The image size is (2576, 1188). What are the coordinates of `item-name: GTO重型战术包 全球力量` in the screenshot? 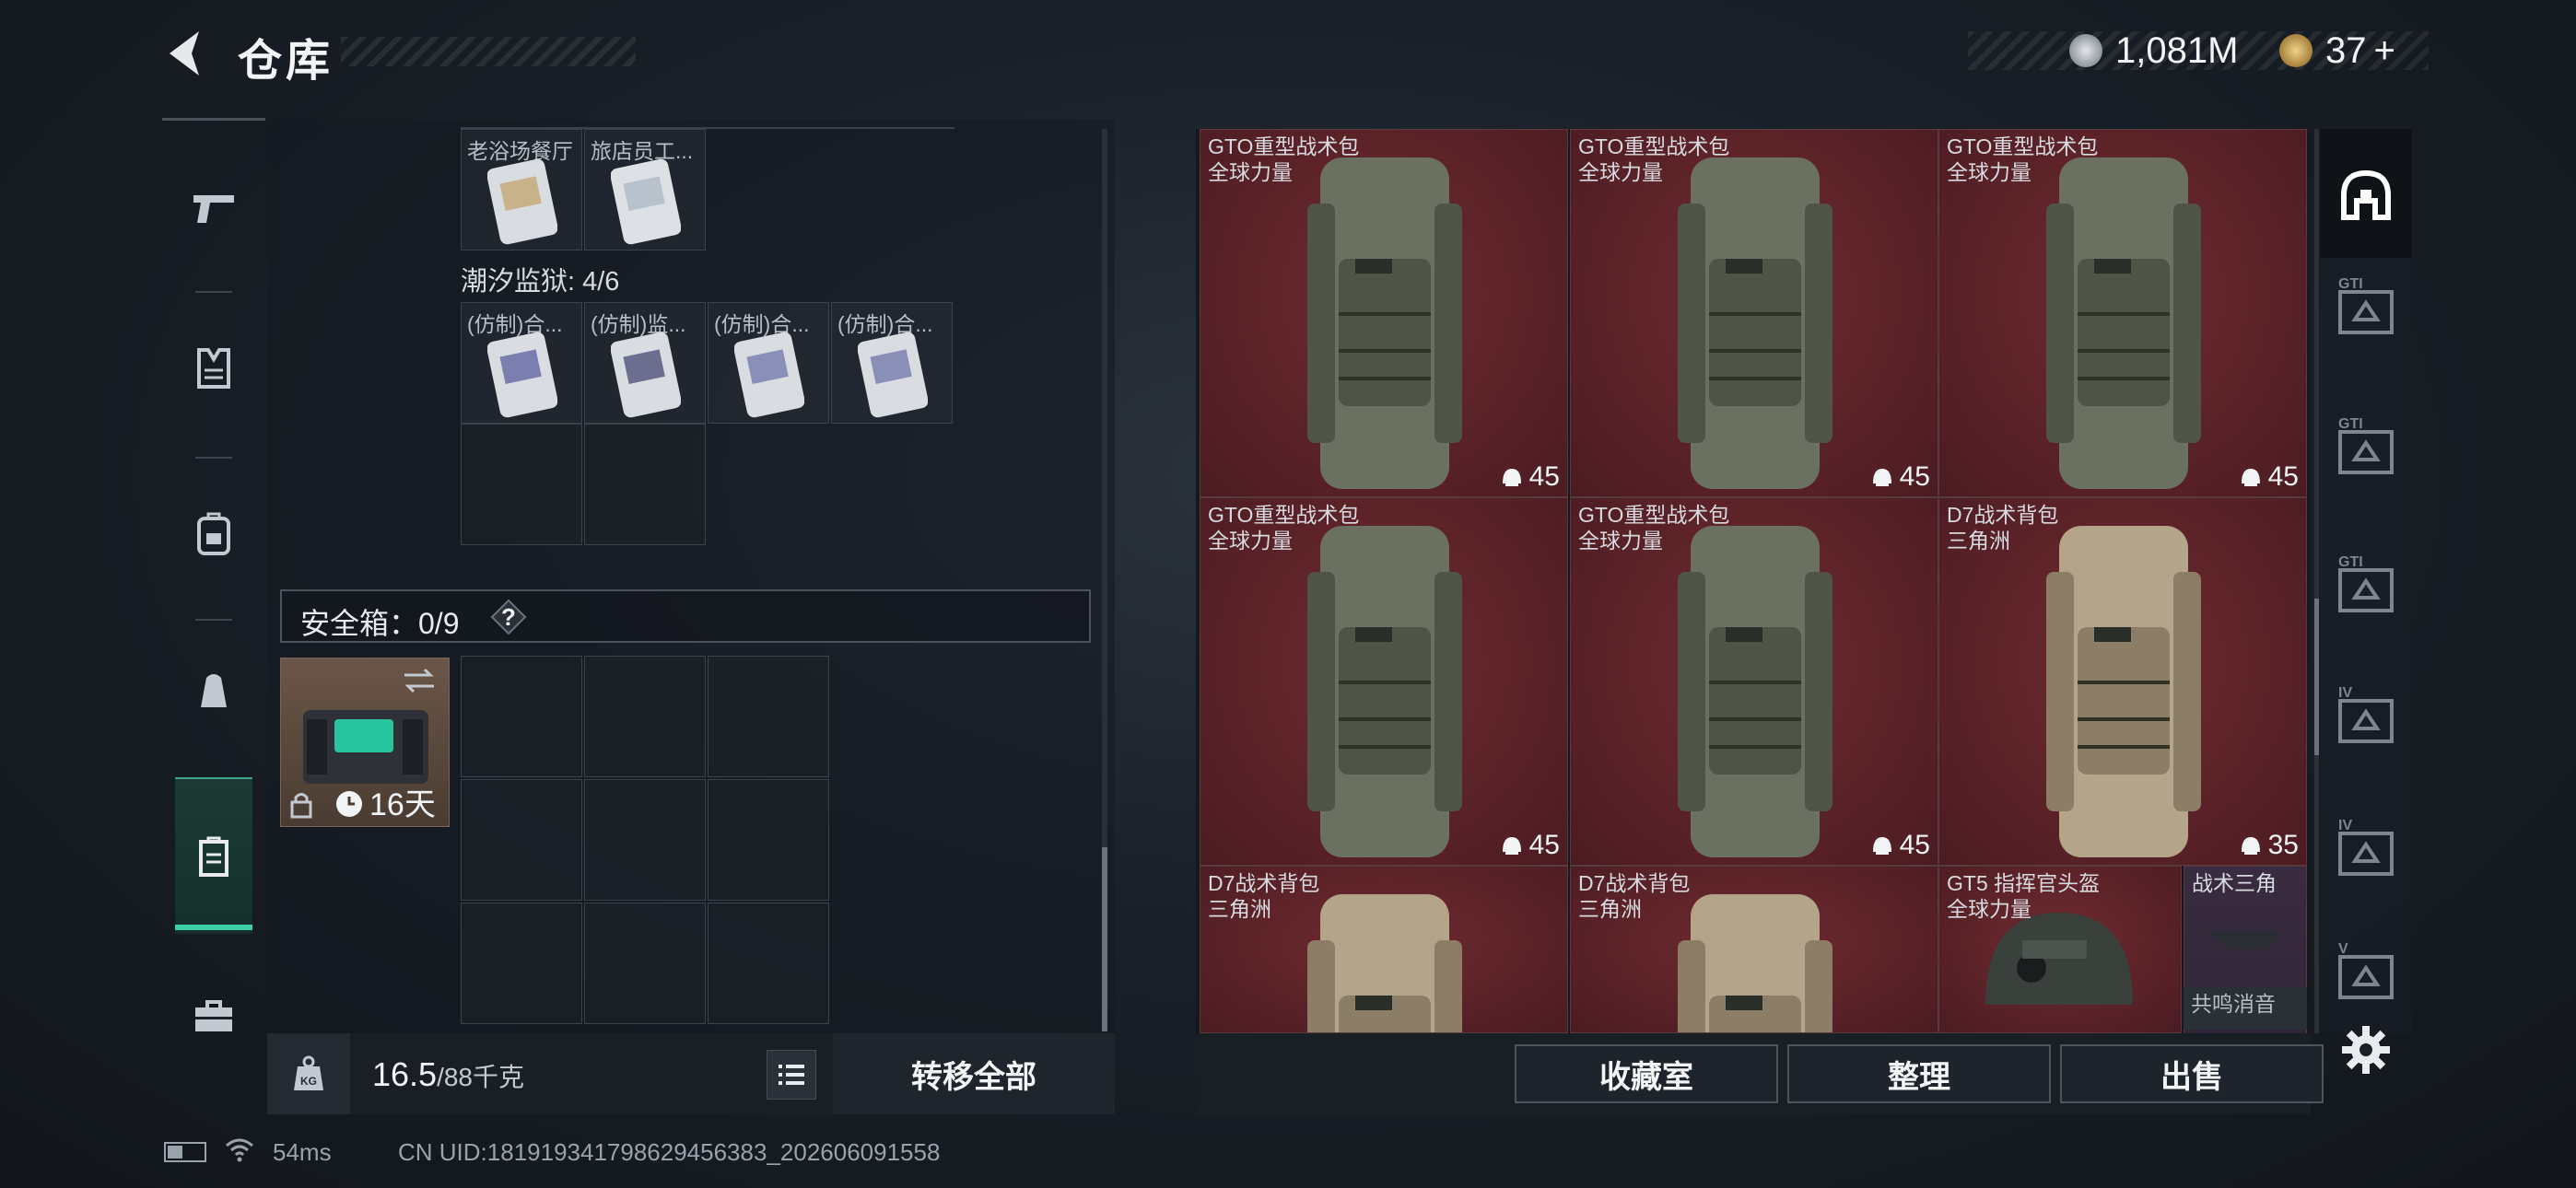 It's located at (2022, 160).